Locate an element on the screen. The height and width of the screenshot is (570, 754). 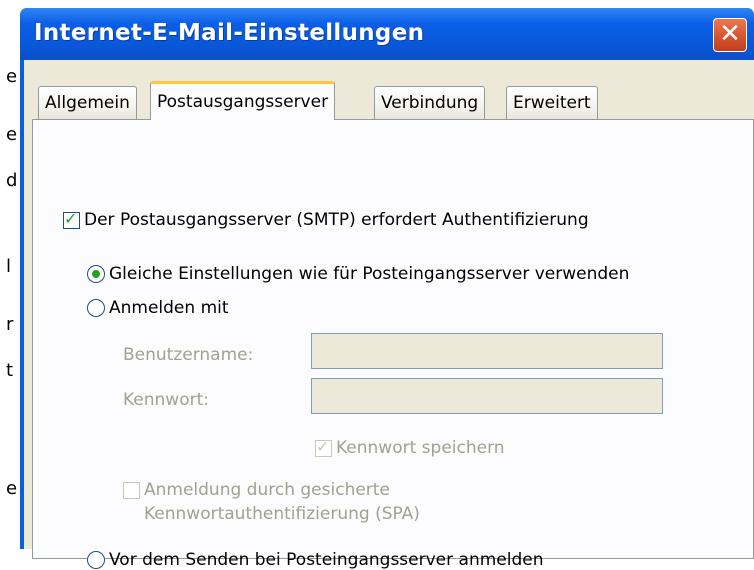
remember-password-label: Kennwort speichern is located at coordinates (420, 448).